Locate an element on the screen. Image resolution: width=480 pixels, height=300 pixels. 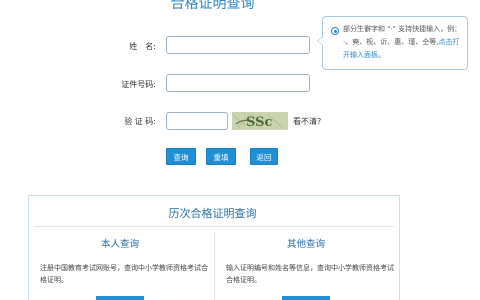
captcha-text: SSc is located at coordinates (259, 122).